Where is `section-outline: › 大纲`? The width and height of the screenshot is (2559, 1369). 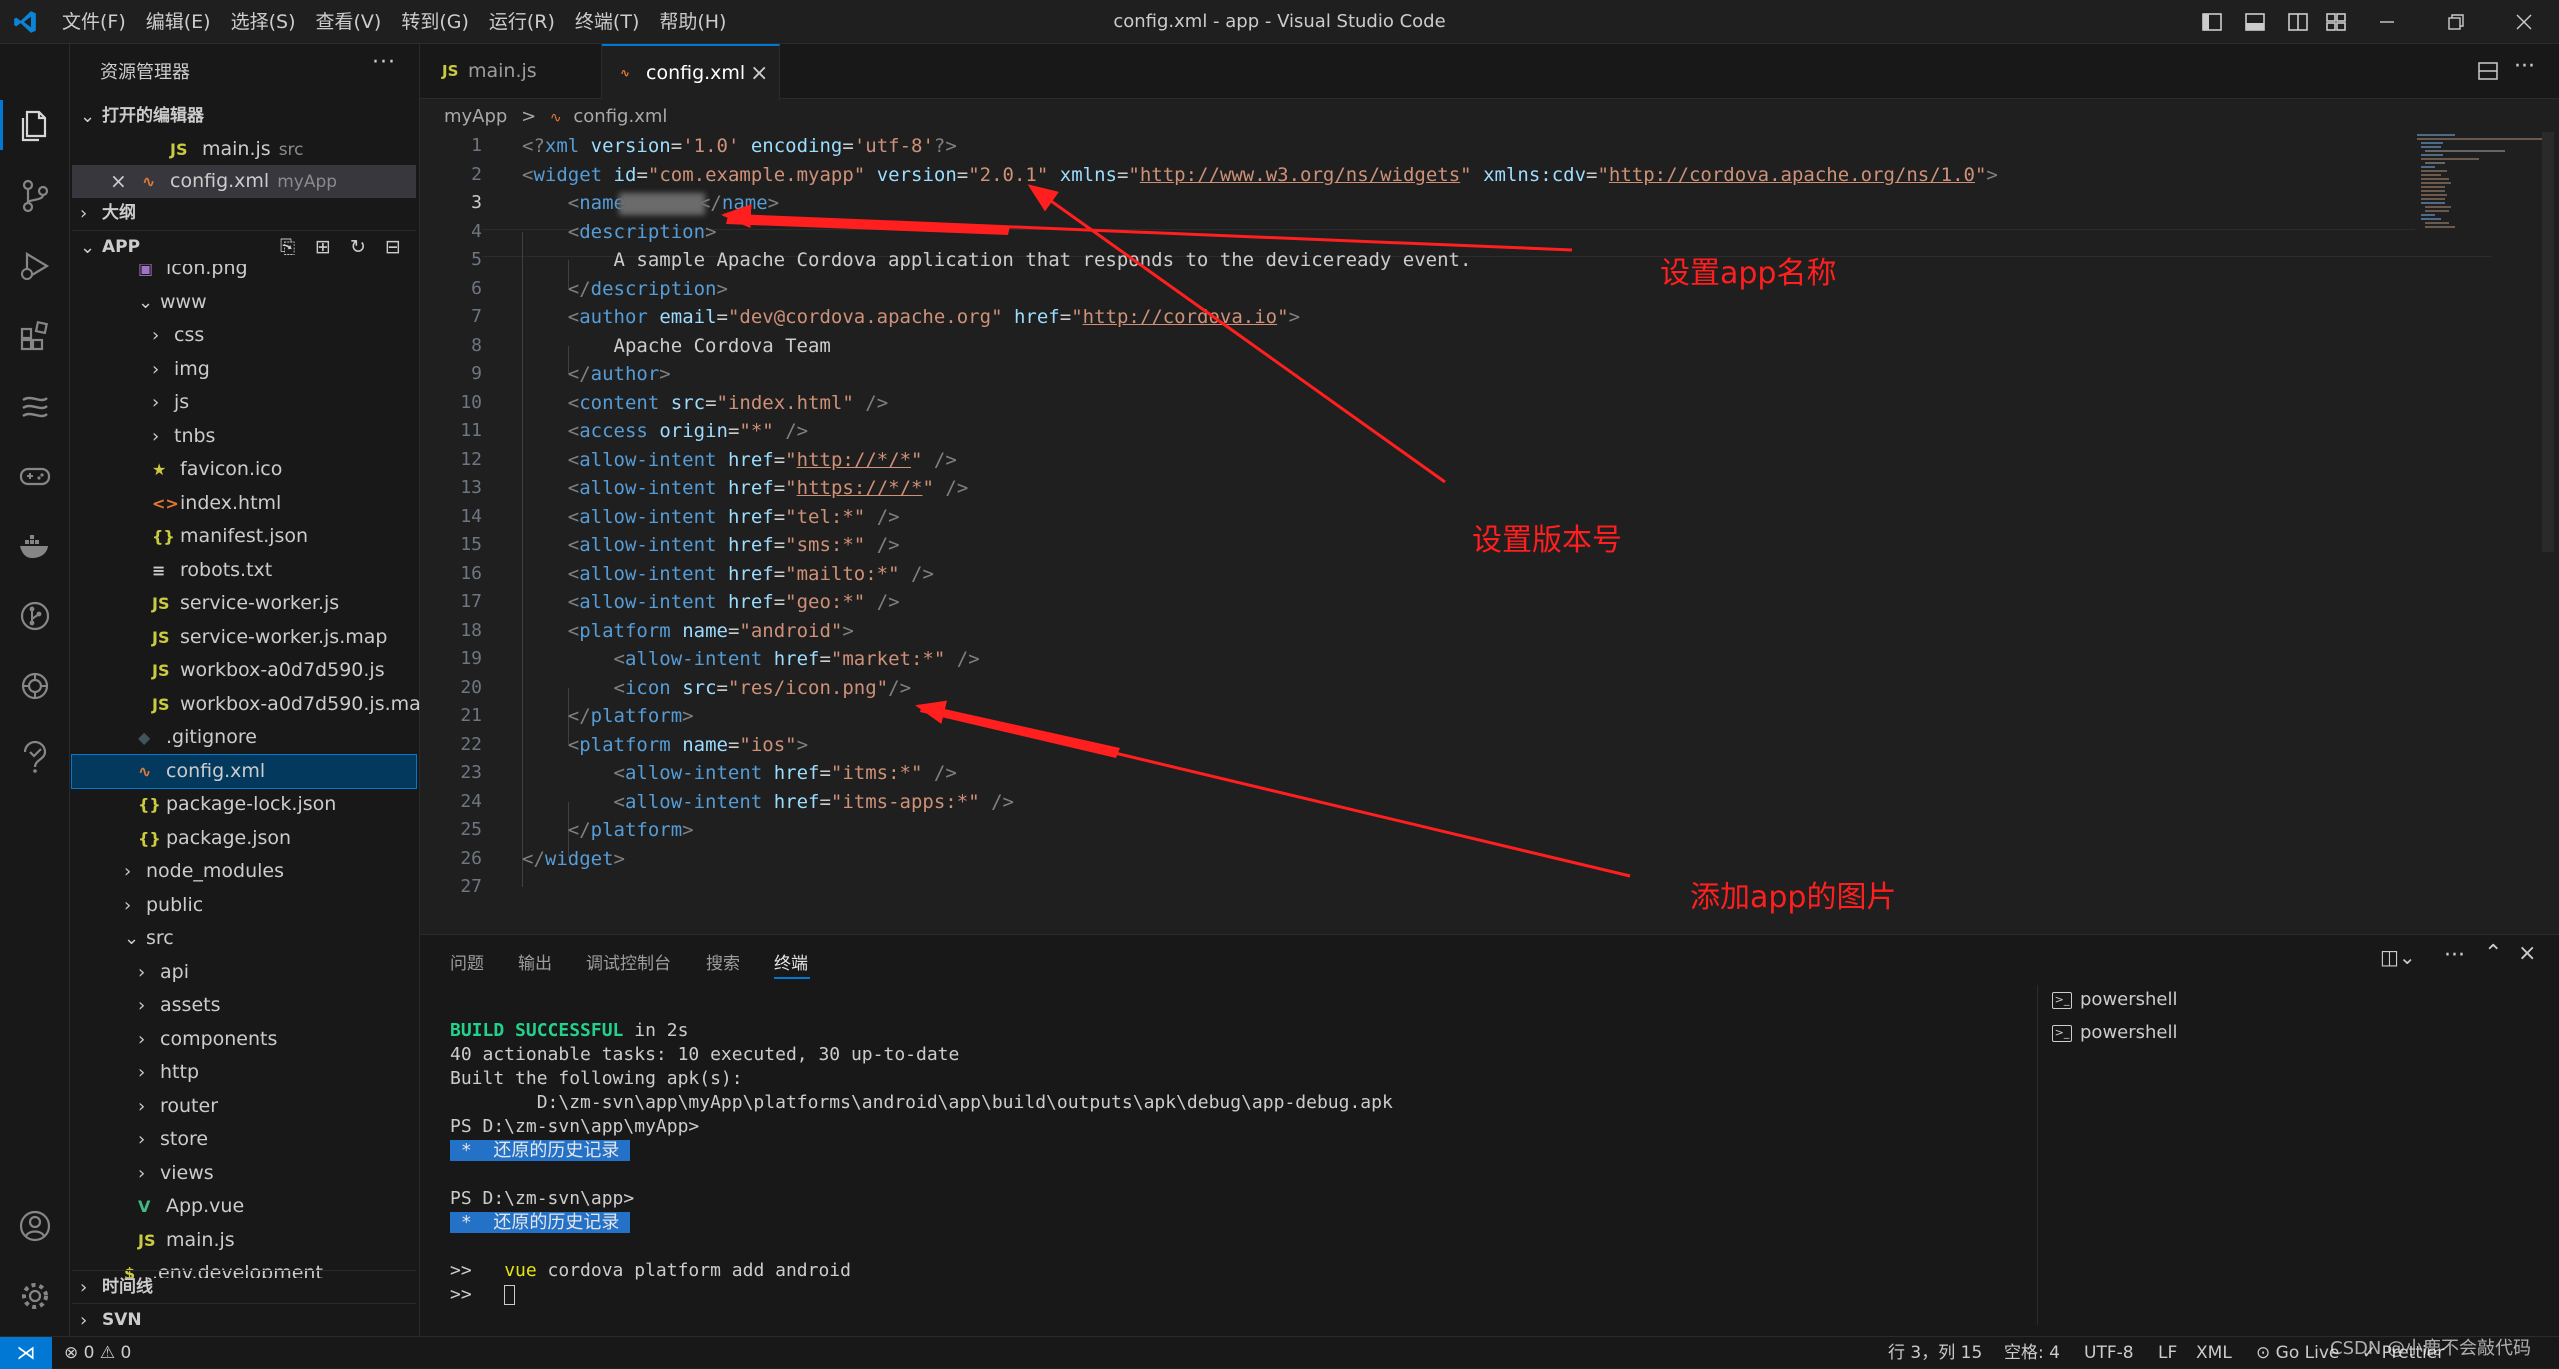
section-outline: › 大纲 is located at coordinates (244, 213).